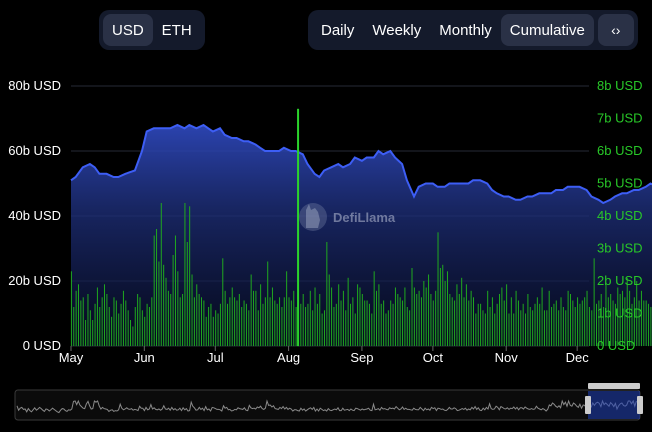 The height and width of the screenshot is (432, 652). Describe the element at coordinates (177, 30) in the screenshot. I see `eth-button: ETH` at that location.